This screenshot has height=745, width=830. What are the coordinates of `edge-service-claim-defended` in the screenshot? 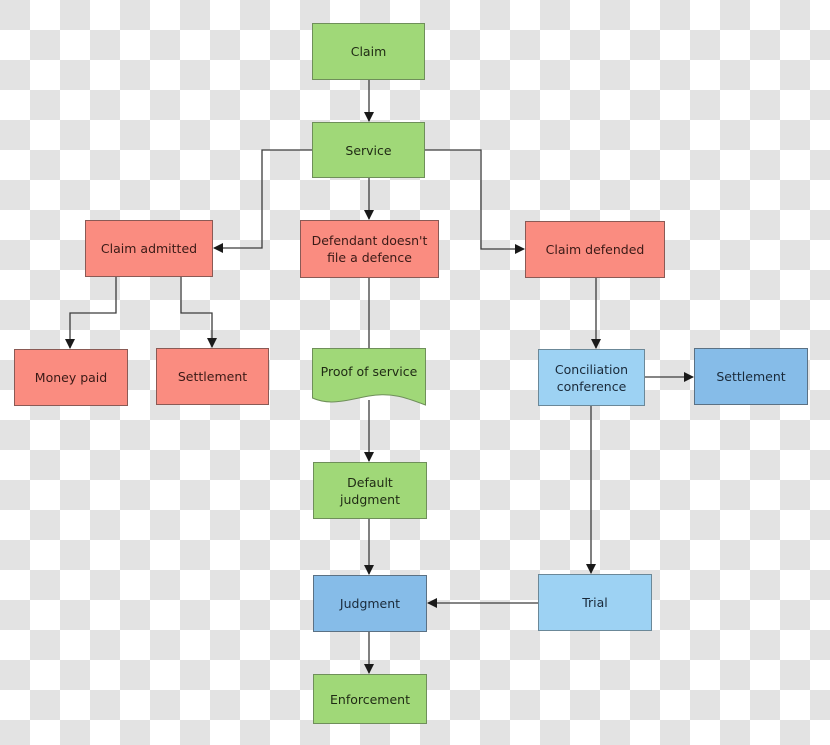 It's located at (475, 201).